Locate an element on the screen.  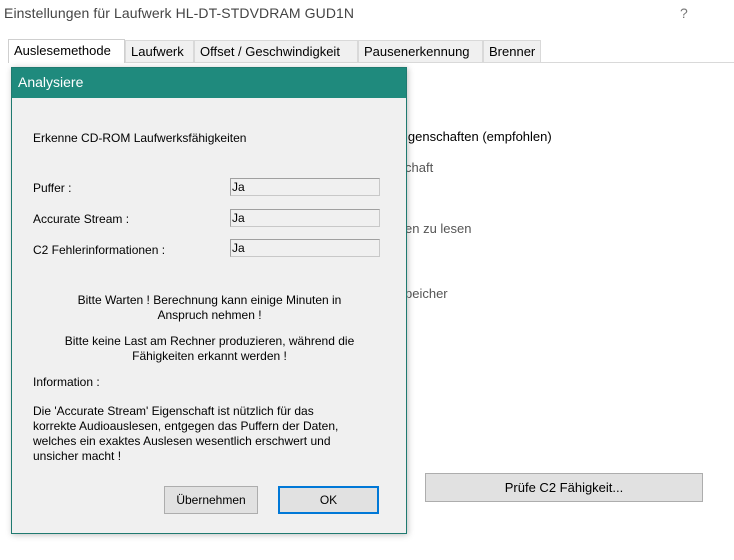
accurate-stream-label: Accurate Stream : is located at coordinates (81, 219).